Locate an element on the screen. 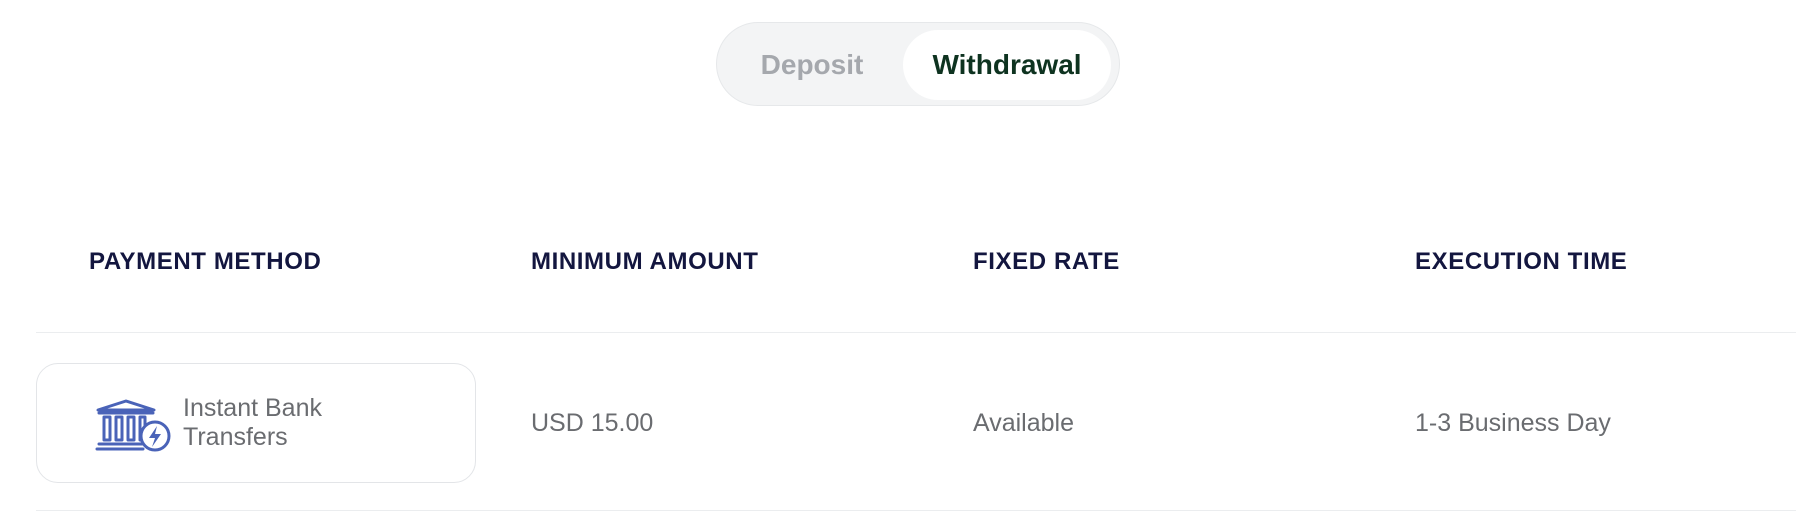  payment-method-card: Instant Bank Transfers is located at coordinates (256, 423).